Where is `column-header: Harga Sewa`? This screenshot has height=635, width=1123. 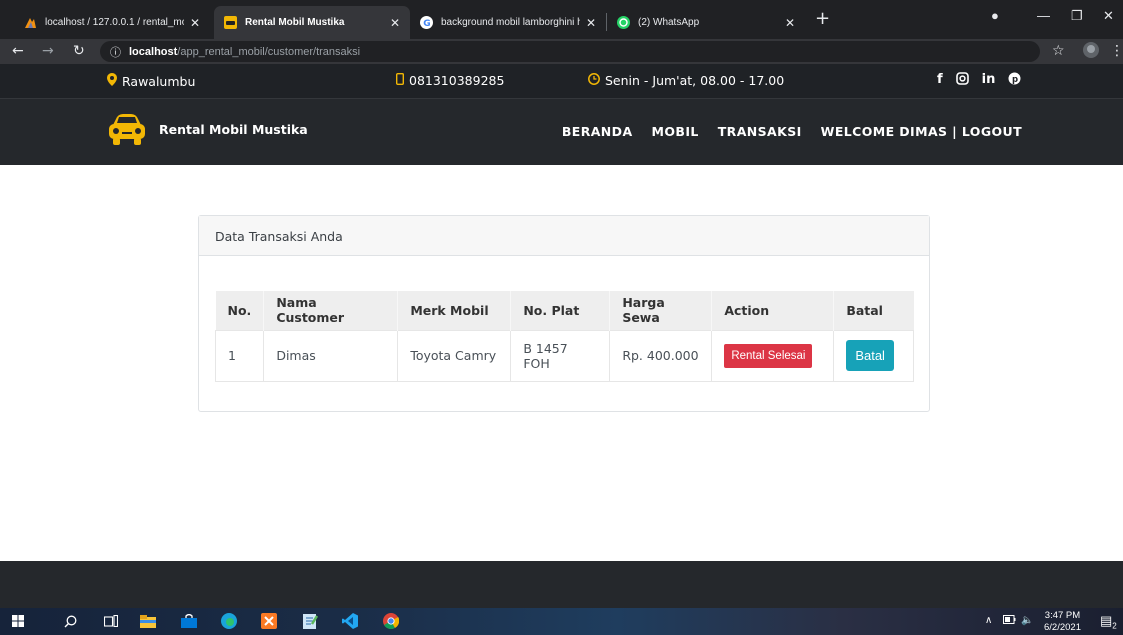
column-header: Harga Sewa is located at coordinates (660, 310).